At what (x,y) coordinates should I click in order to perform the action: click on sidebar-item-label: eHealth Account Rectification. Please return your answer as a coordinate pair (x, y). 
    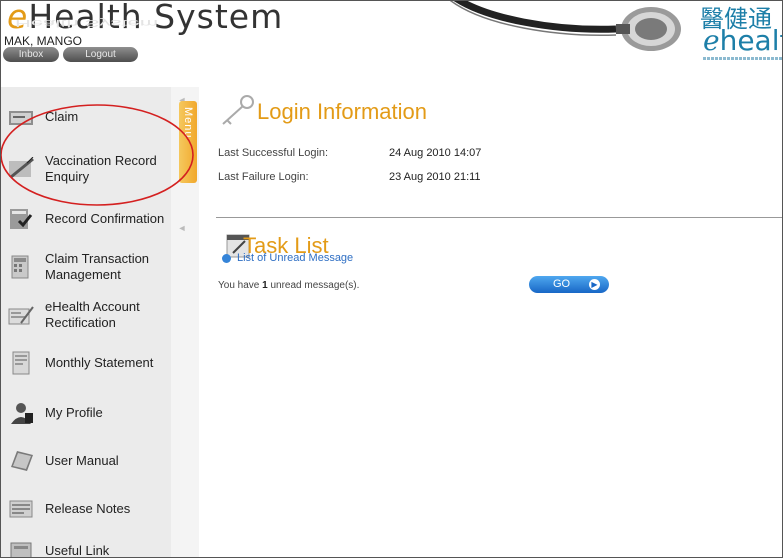
    Looking at the image, I should click on (92, 314).